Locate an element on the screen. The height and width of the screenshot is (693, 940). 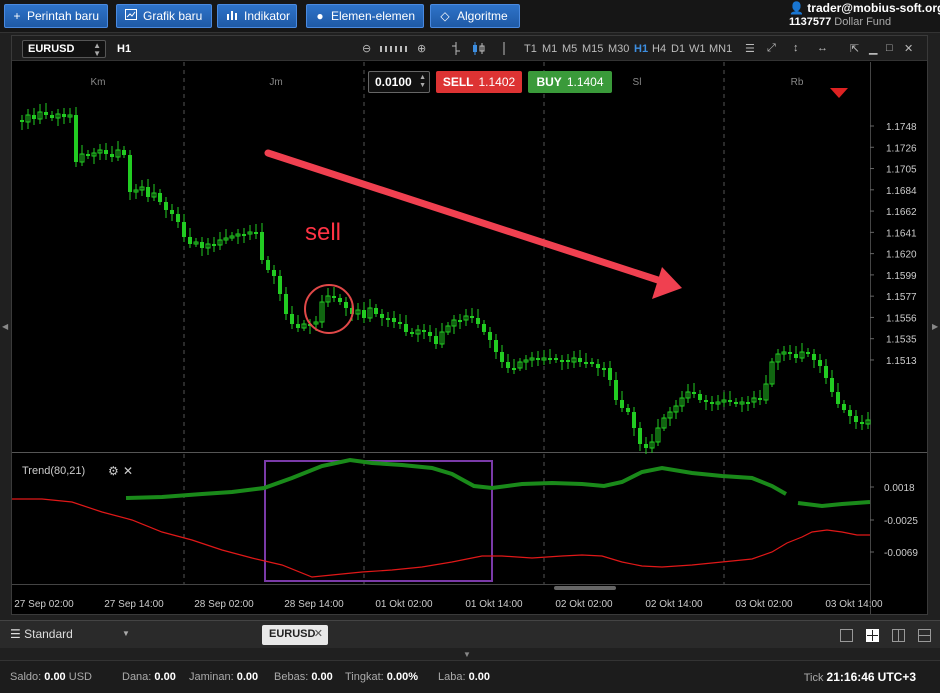
layout-grid-icon is located at coordinates (872, 635).